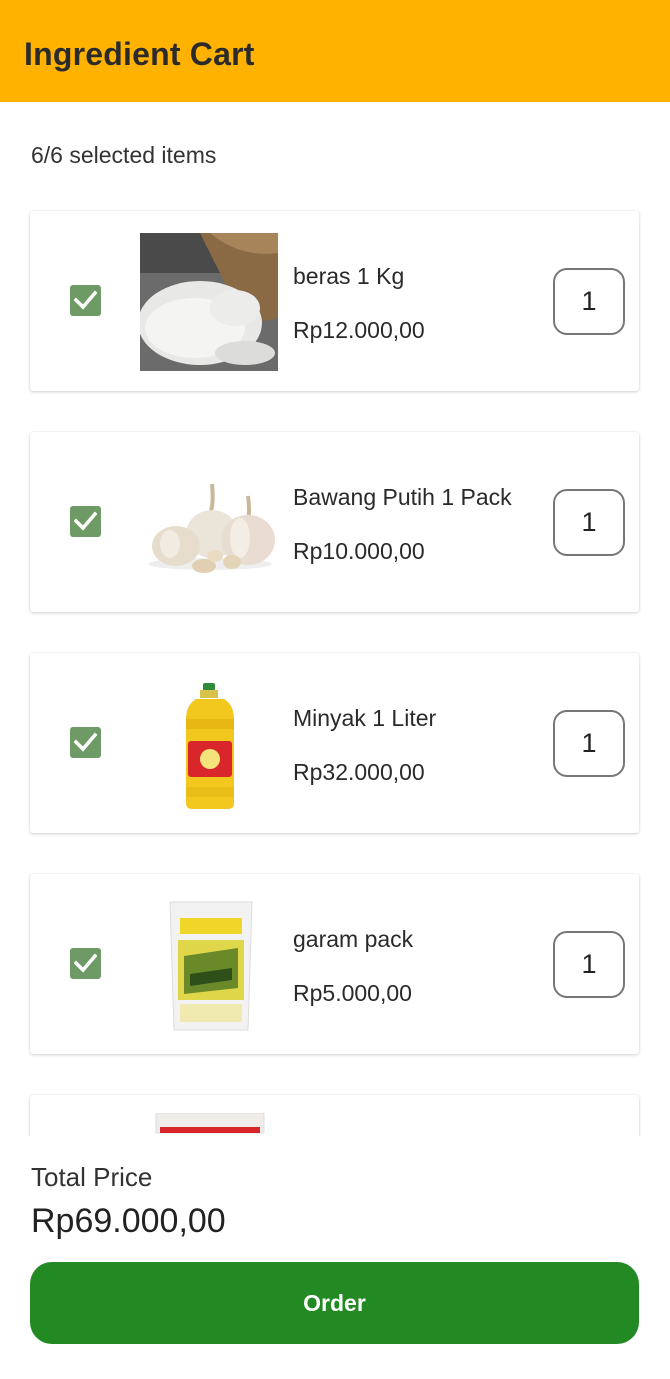 This screenshot has height=1379, width=670. What do you see at coordinates (352, 993) in the screenshot?
I see `item-price: Rp5.000,00` at bounding box center [352, 993].